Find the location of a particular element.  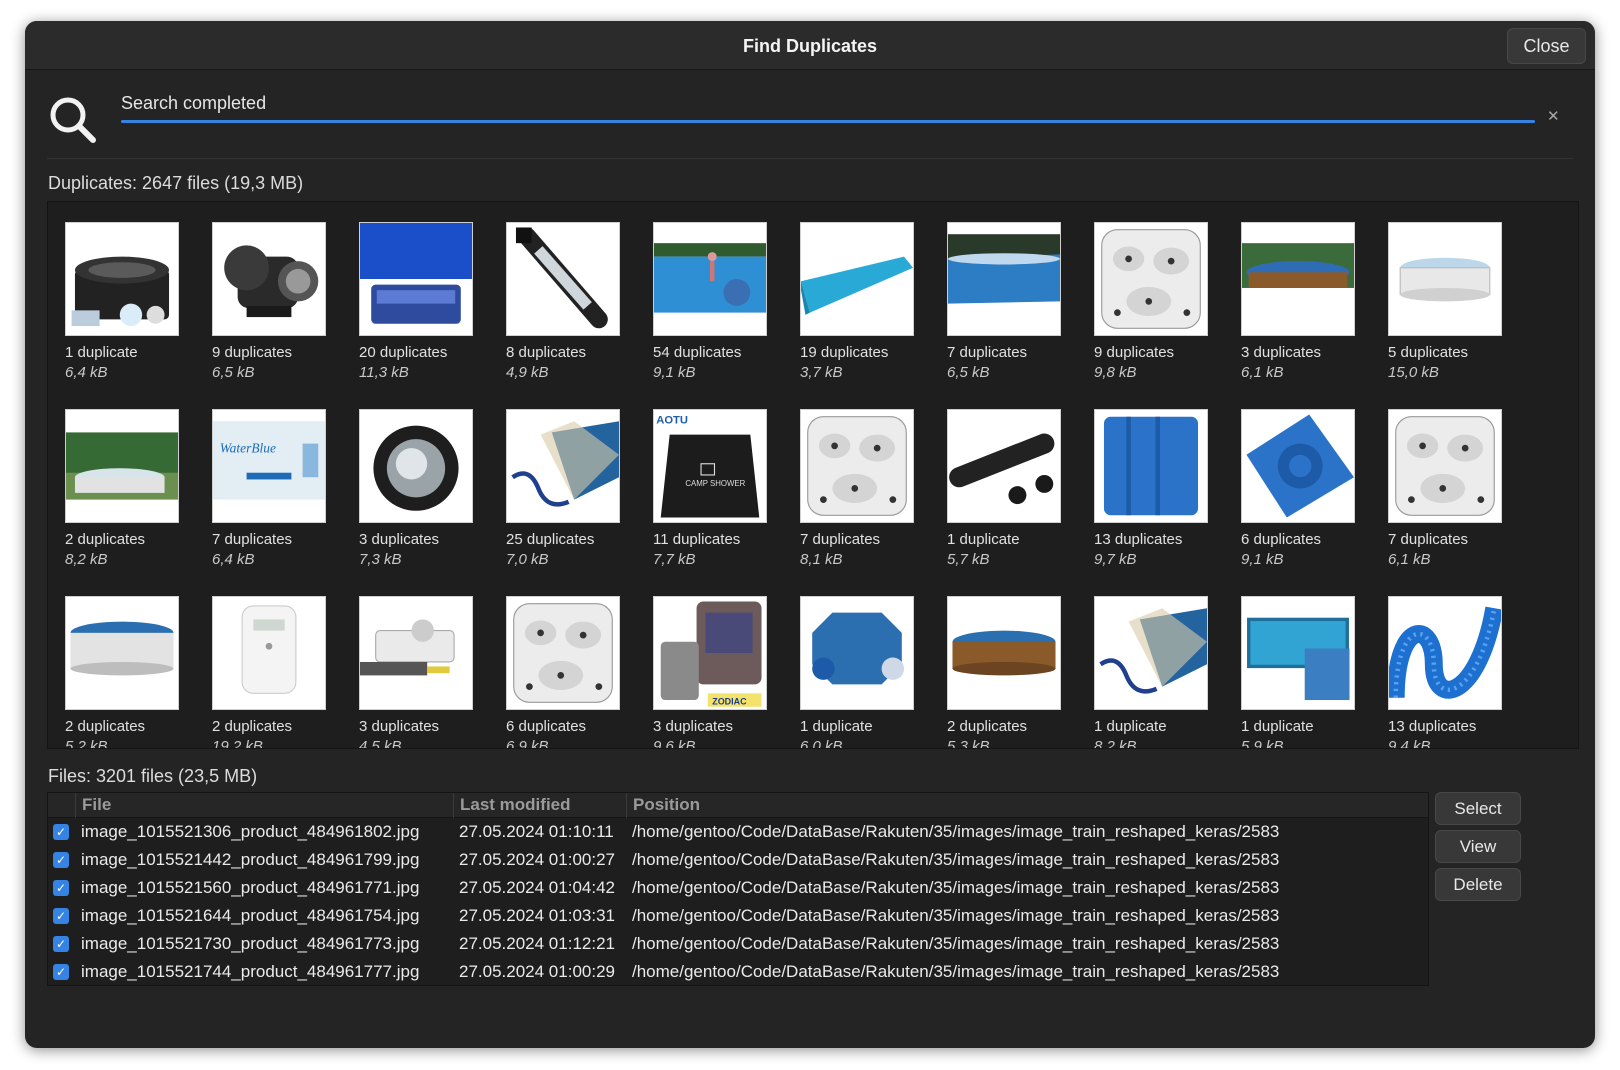

duplicate-item: 8 duplicates 4,9 kB is located at coordinates (579, 315).